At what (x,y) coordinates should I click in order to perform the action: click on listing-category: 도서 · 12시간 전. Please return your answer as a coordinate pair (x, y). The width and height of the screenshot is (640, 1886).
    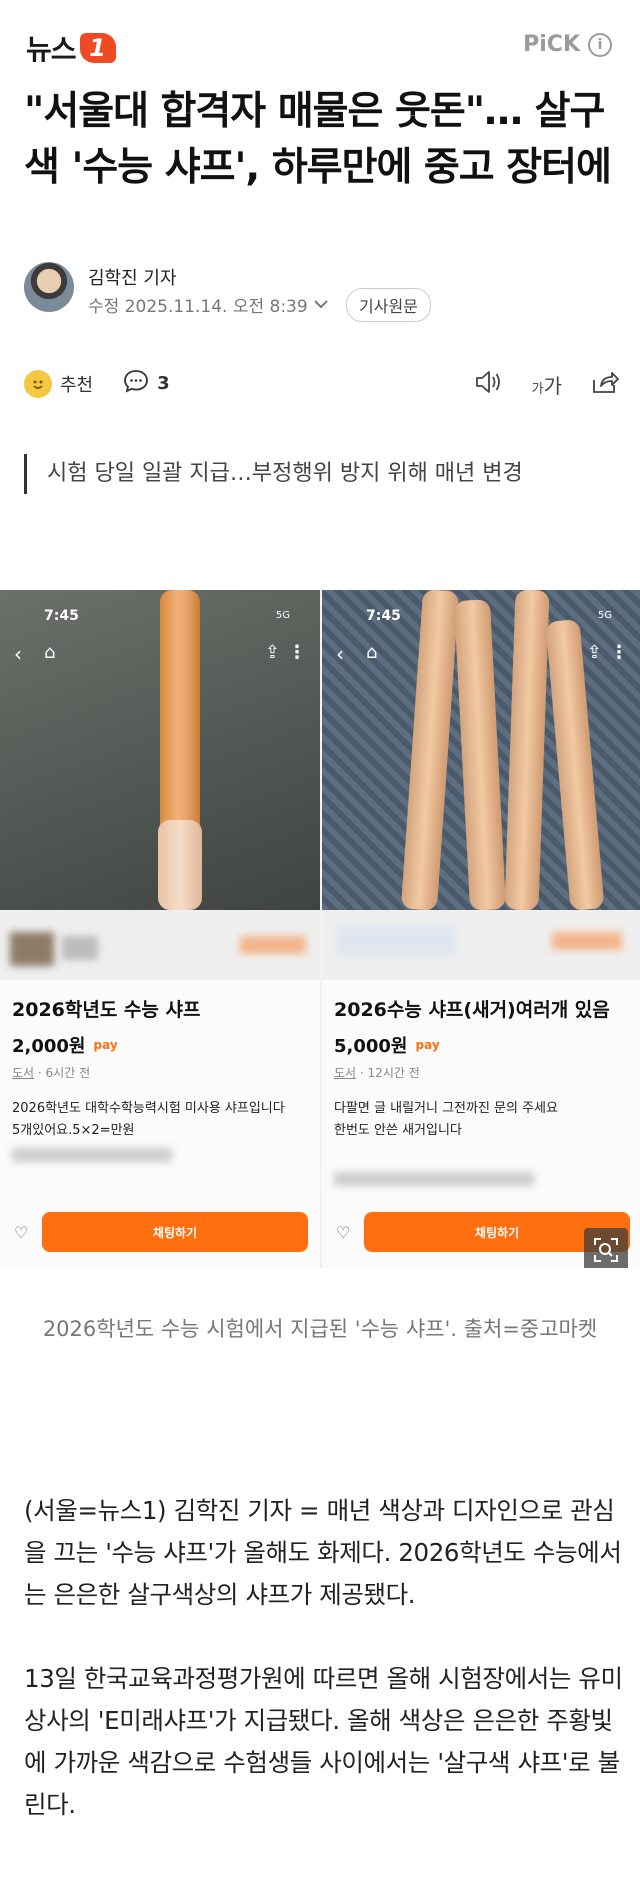
    Looking at the image, I should click on (377, 1073).